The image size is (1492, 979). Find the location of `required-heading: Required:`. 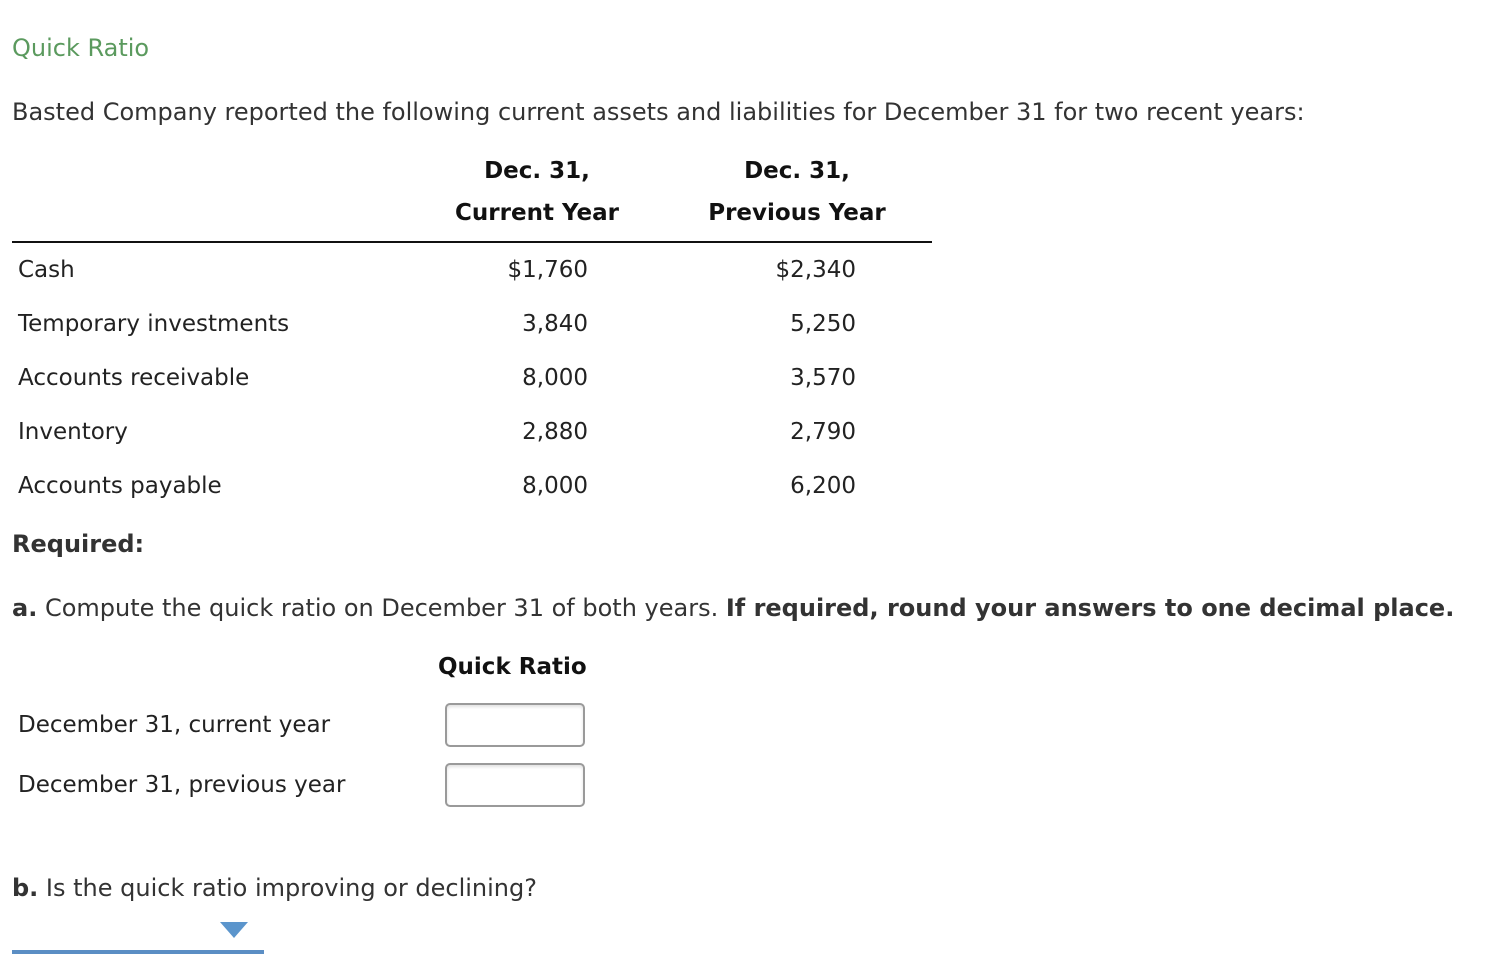

required-heading: Required: is located at coordinates (78, 544).